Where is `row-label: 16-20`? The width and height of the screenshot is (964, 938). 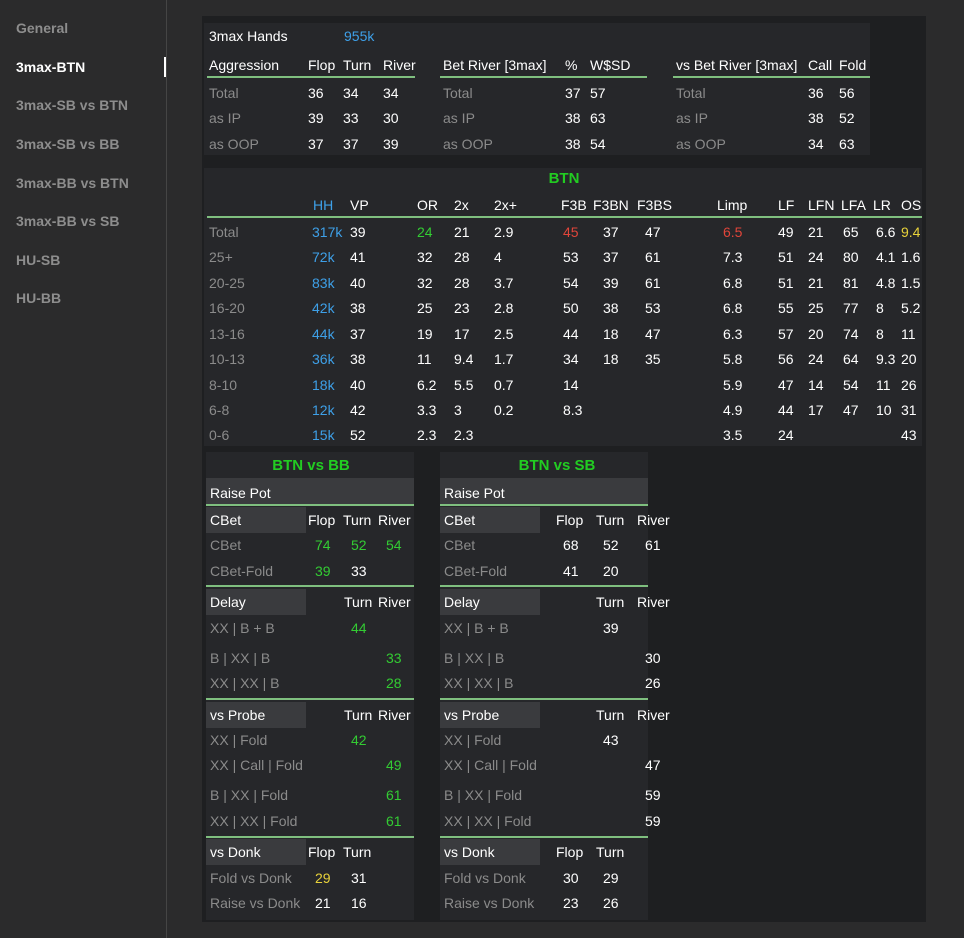
row-label: 16-20 is located at coordinates (227, 308).